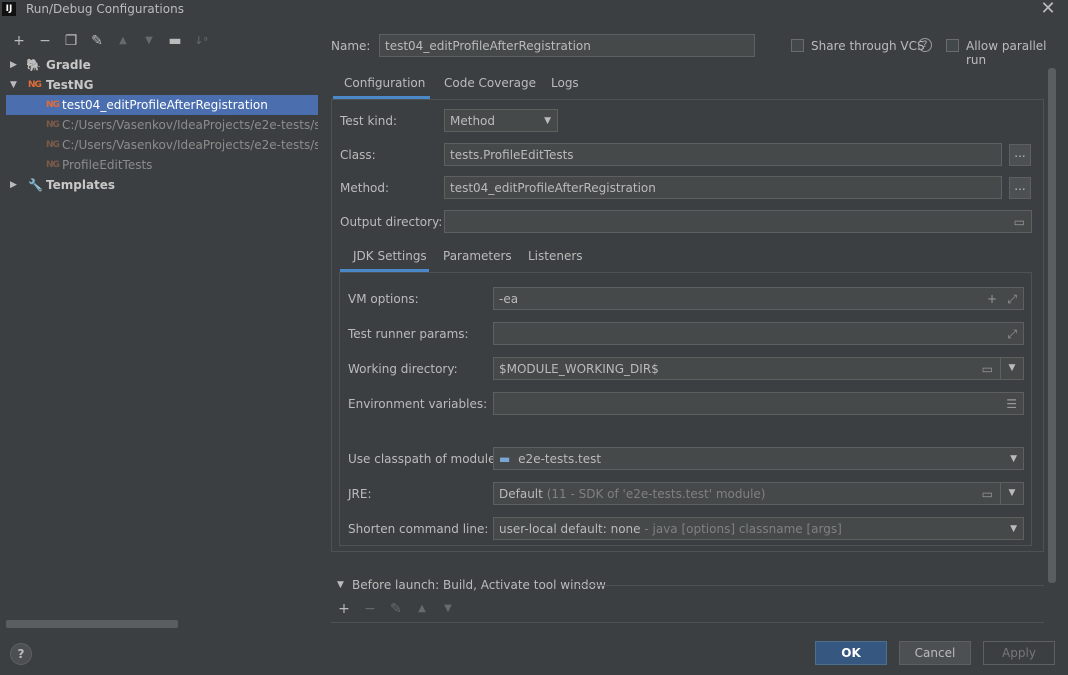 This screenshot has width=1068, height=675. I want to click on test-kind-select: Method ▼, so click(501, 120).